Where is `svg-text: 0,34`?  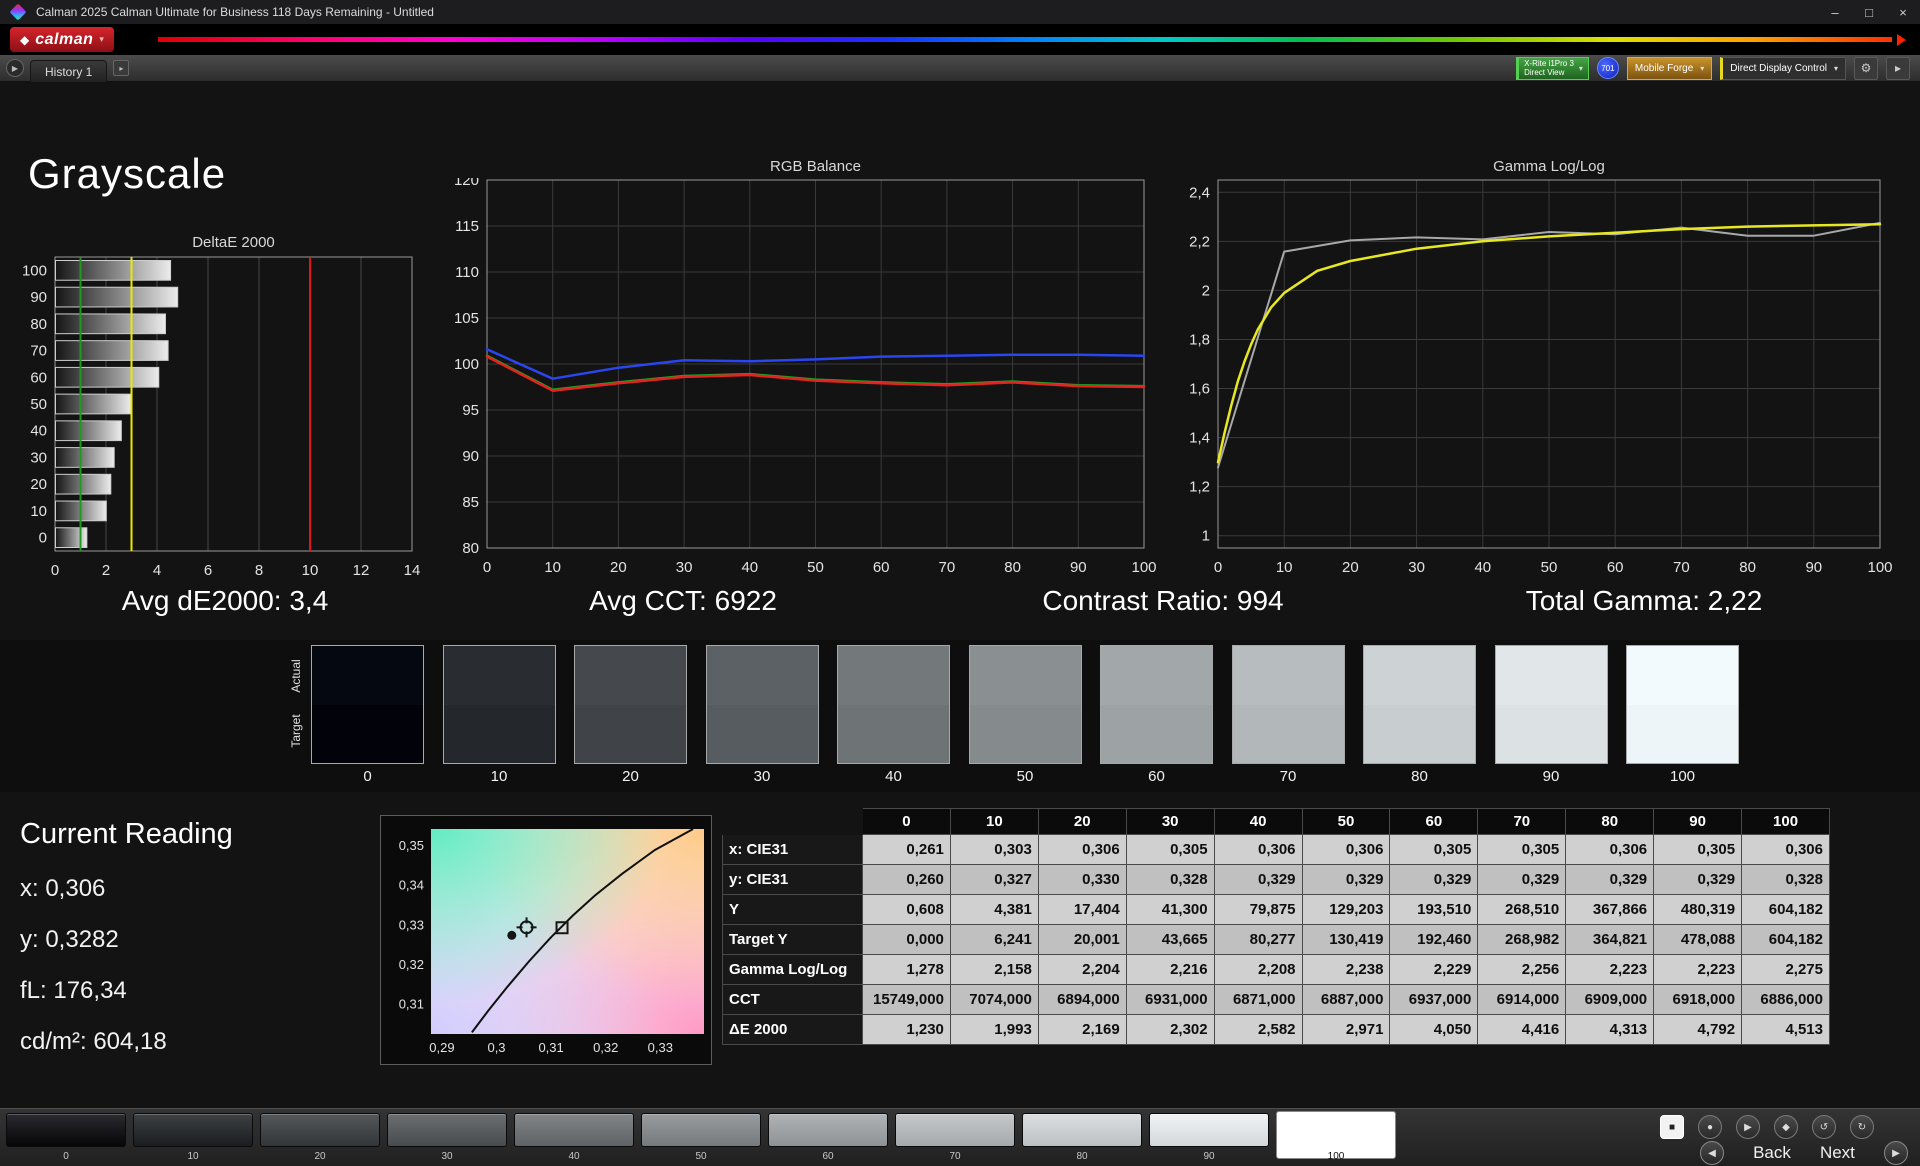
svg-text: 0,34 is located at coordinates (411, 885).